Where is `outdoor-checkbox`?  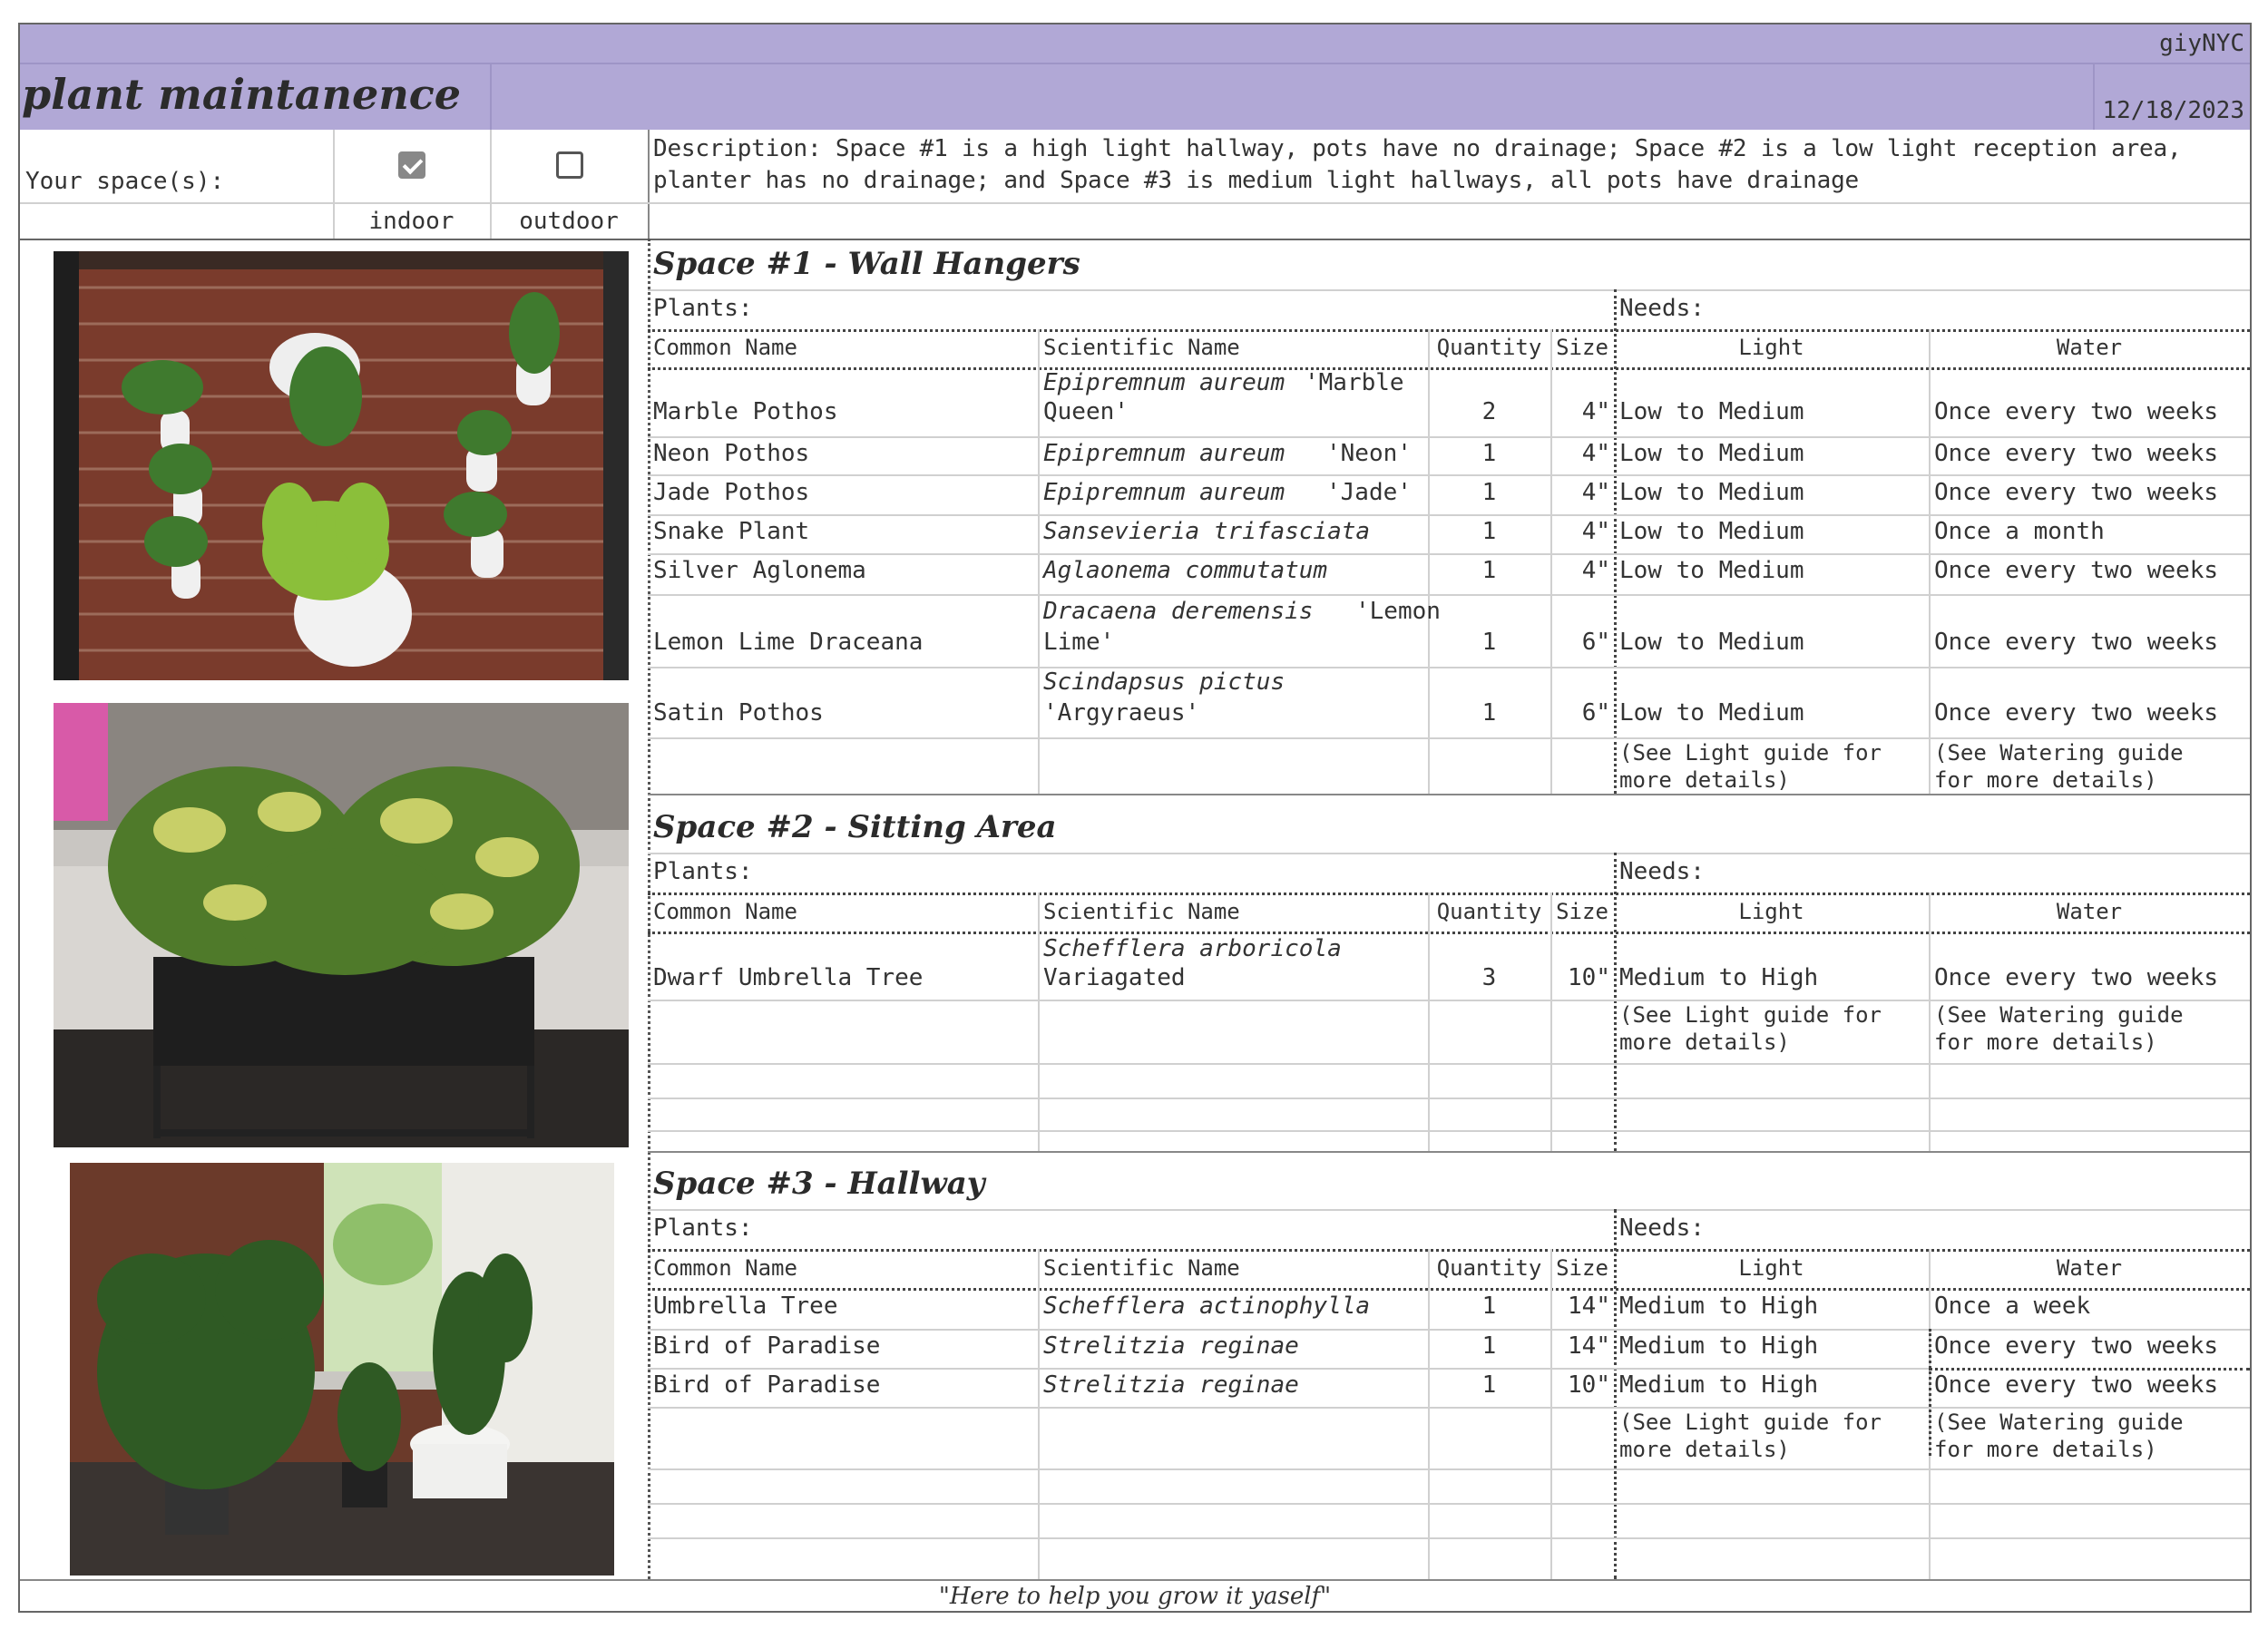 outdoor-checkbox is located at coordinates (570, 165).